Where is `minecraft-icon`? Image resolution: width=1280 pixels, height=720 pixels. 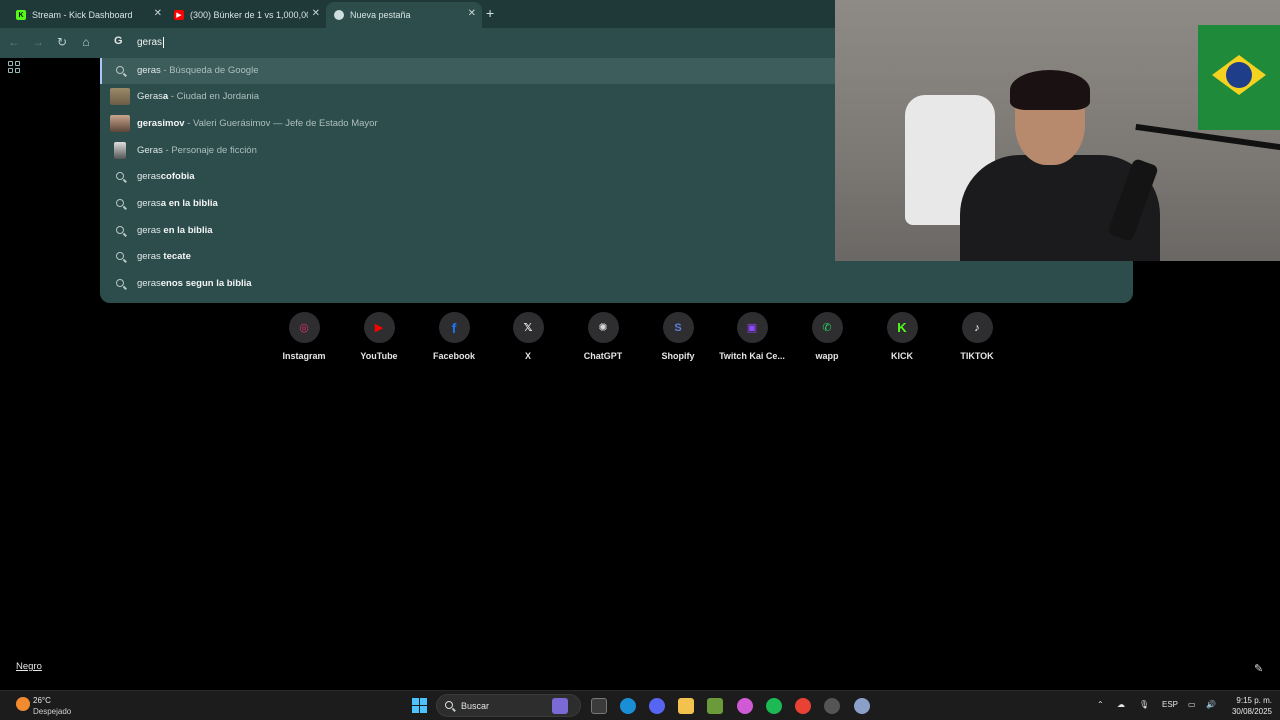
minecraft-icon is located at coordinates (715, 706).